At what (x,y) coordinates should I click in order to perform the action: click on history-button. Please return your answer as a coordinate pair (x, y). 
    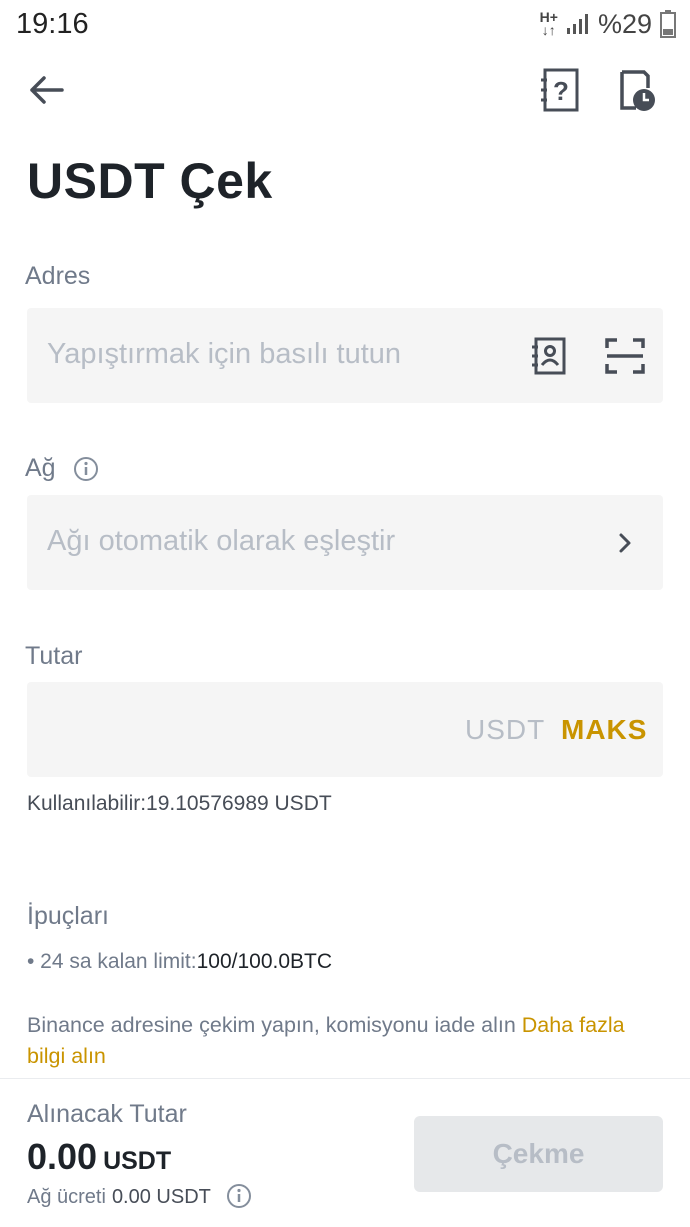
    Looking at the image, I should click on (636, 90).